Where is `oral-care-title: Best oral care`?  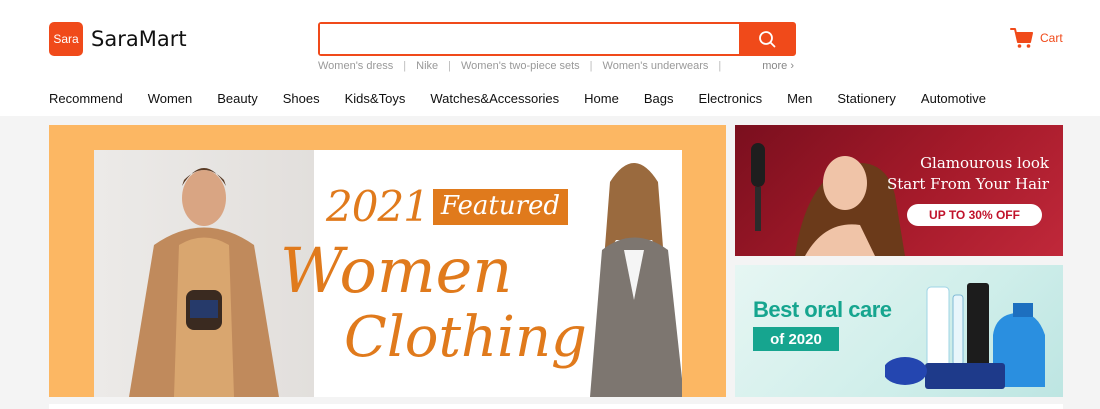
oral-care-title: Best oral care is located at coordinates (822, 309).